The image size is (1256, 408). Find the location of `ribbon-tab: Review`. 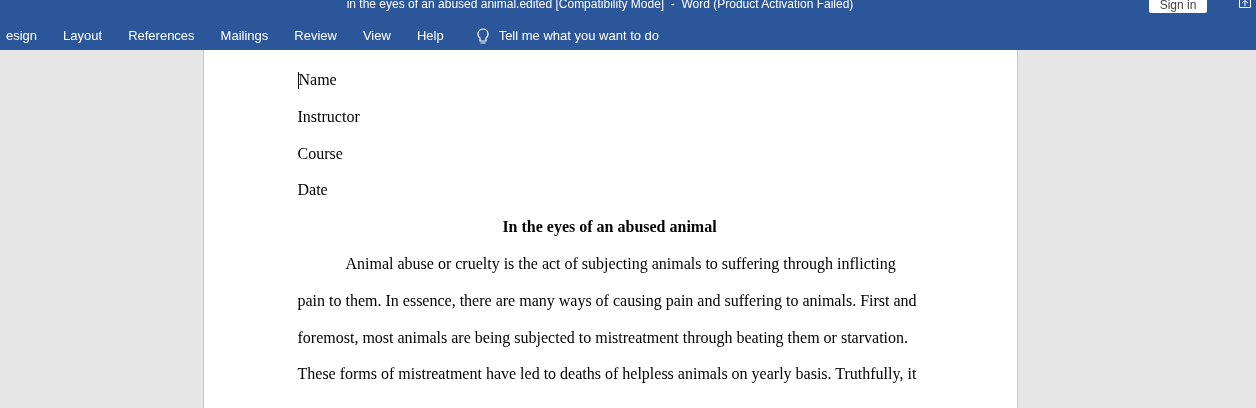

ribbon-tab: Review is located at coordinates (315, 36).